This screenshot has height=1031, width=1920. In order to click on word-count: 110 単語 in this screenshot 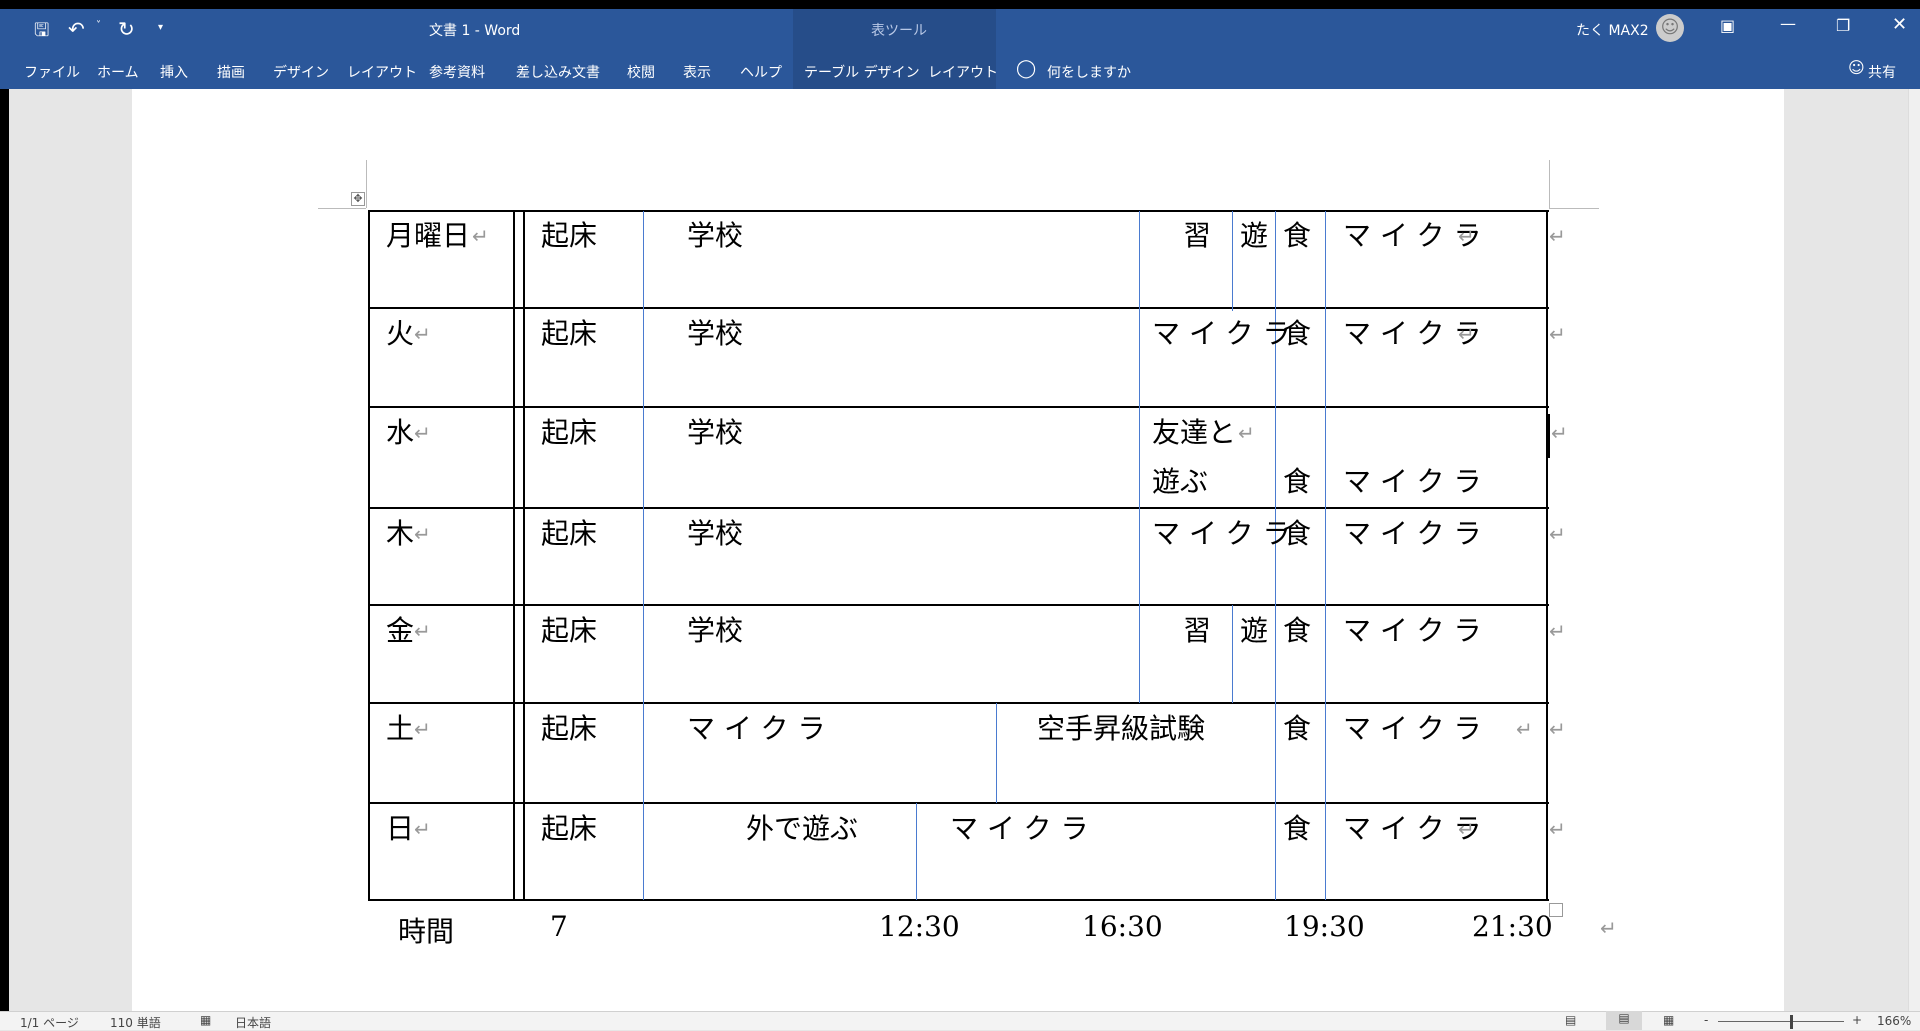, I will do `click(135, 1022)`.